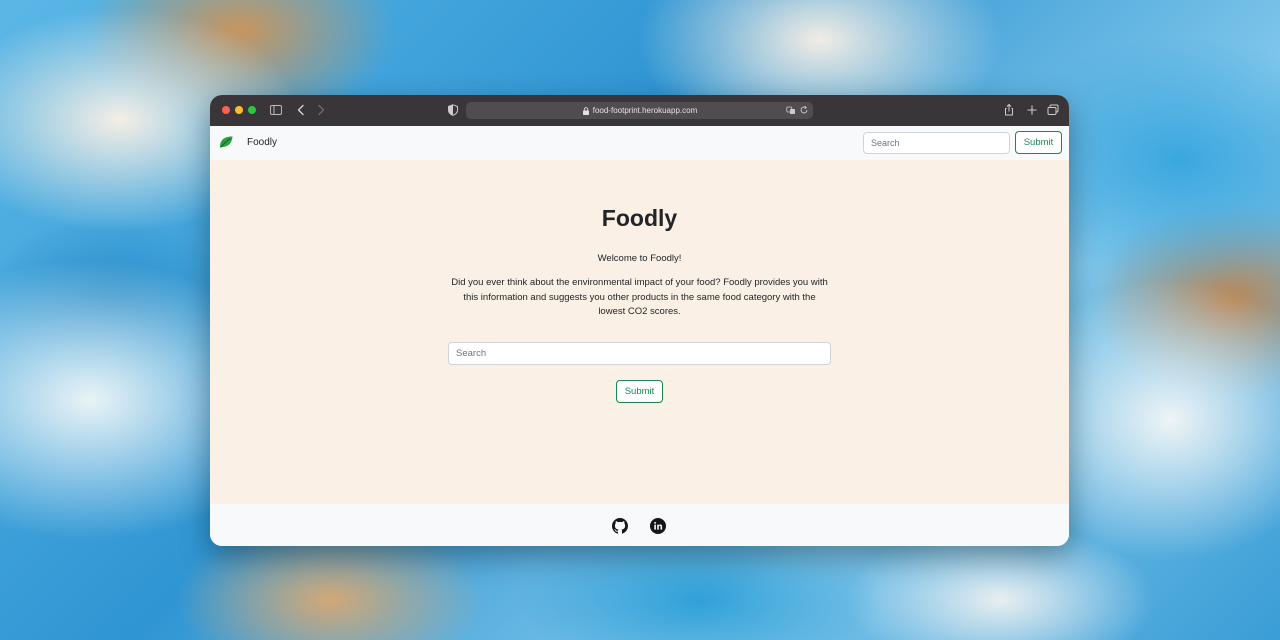 The height and width of the screenshot is (640, 1280). I want to click on linkedin-icon, so click(658, 526).